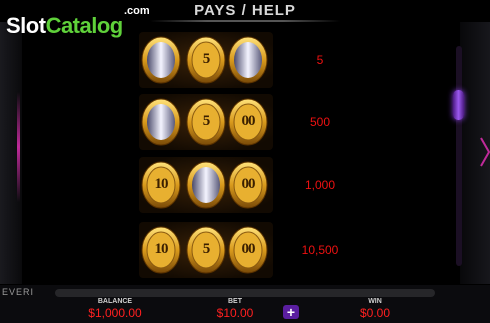  Describe the element at coordinates (320, 185) in the screenshot. I see `payout-value: 1,000` at that location.